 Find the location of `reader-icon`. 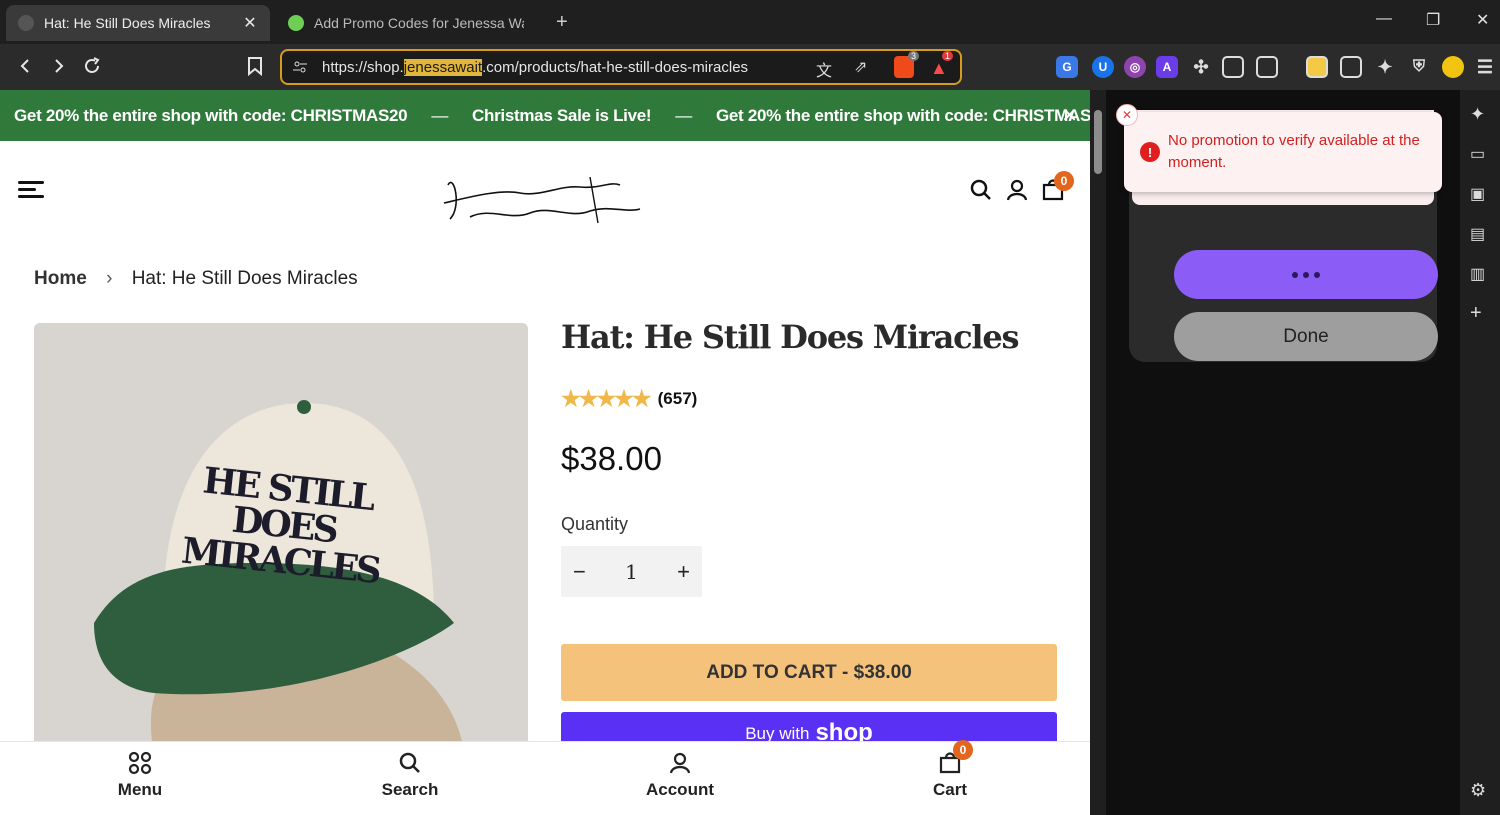

reader-icon is located at coordinates (1267, 67).